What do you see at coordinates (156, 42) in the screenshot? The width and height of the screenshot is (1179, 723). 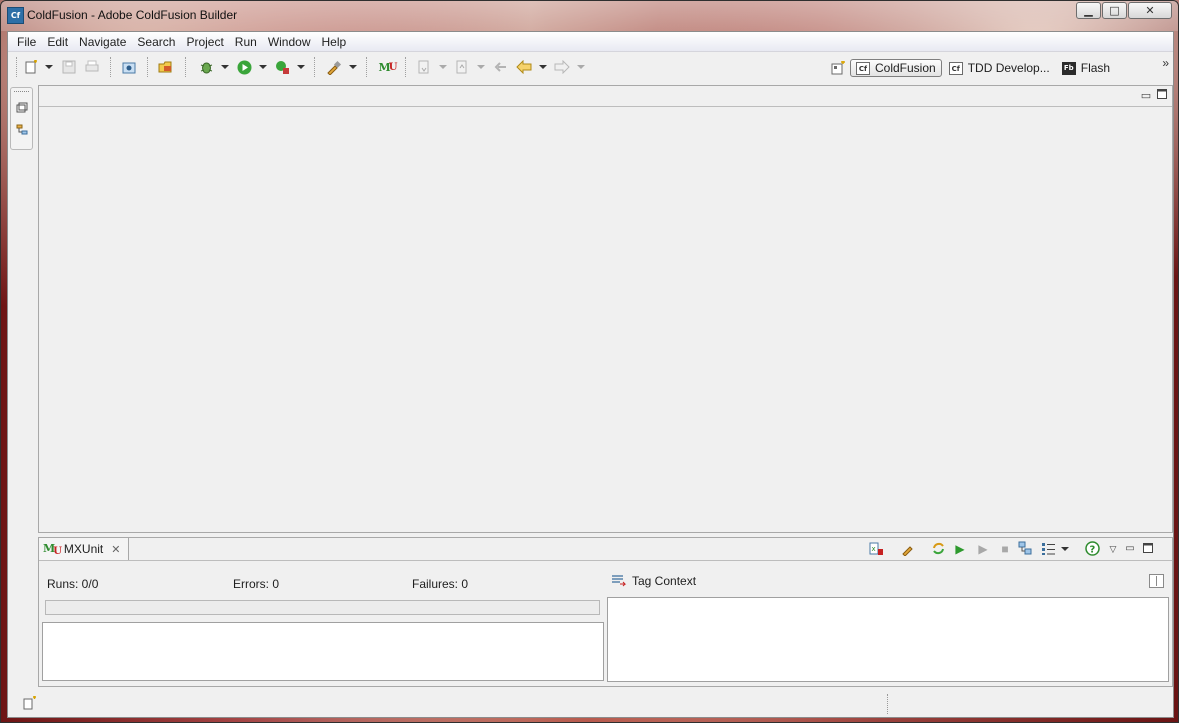 I see `menu-search: Search` at bounding box center [156, 42].